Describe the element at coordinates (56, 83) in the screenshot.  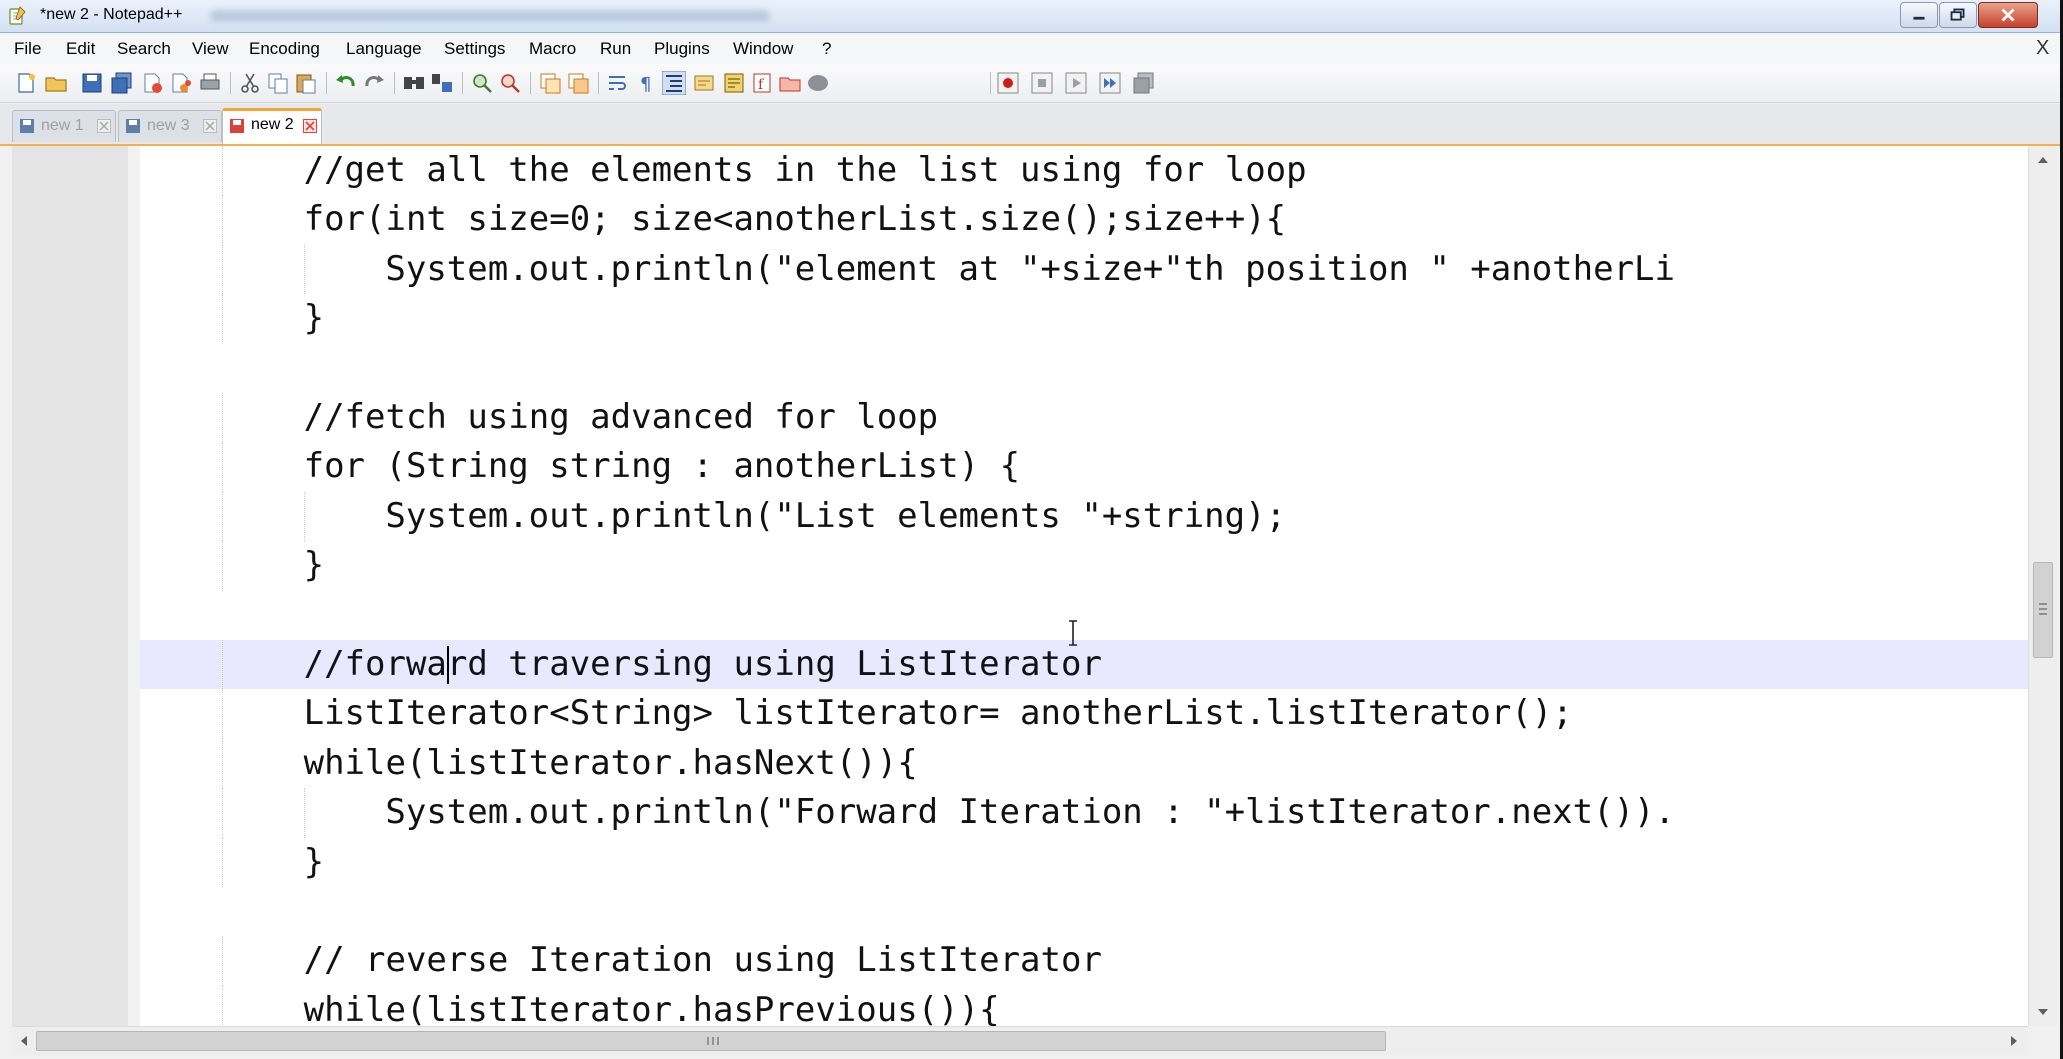
I see `open-file-button` at that location.